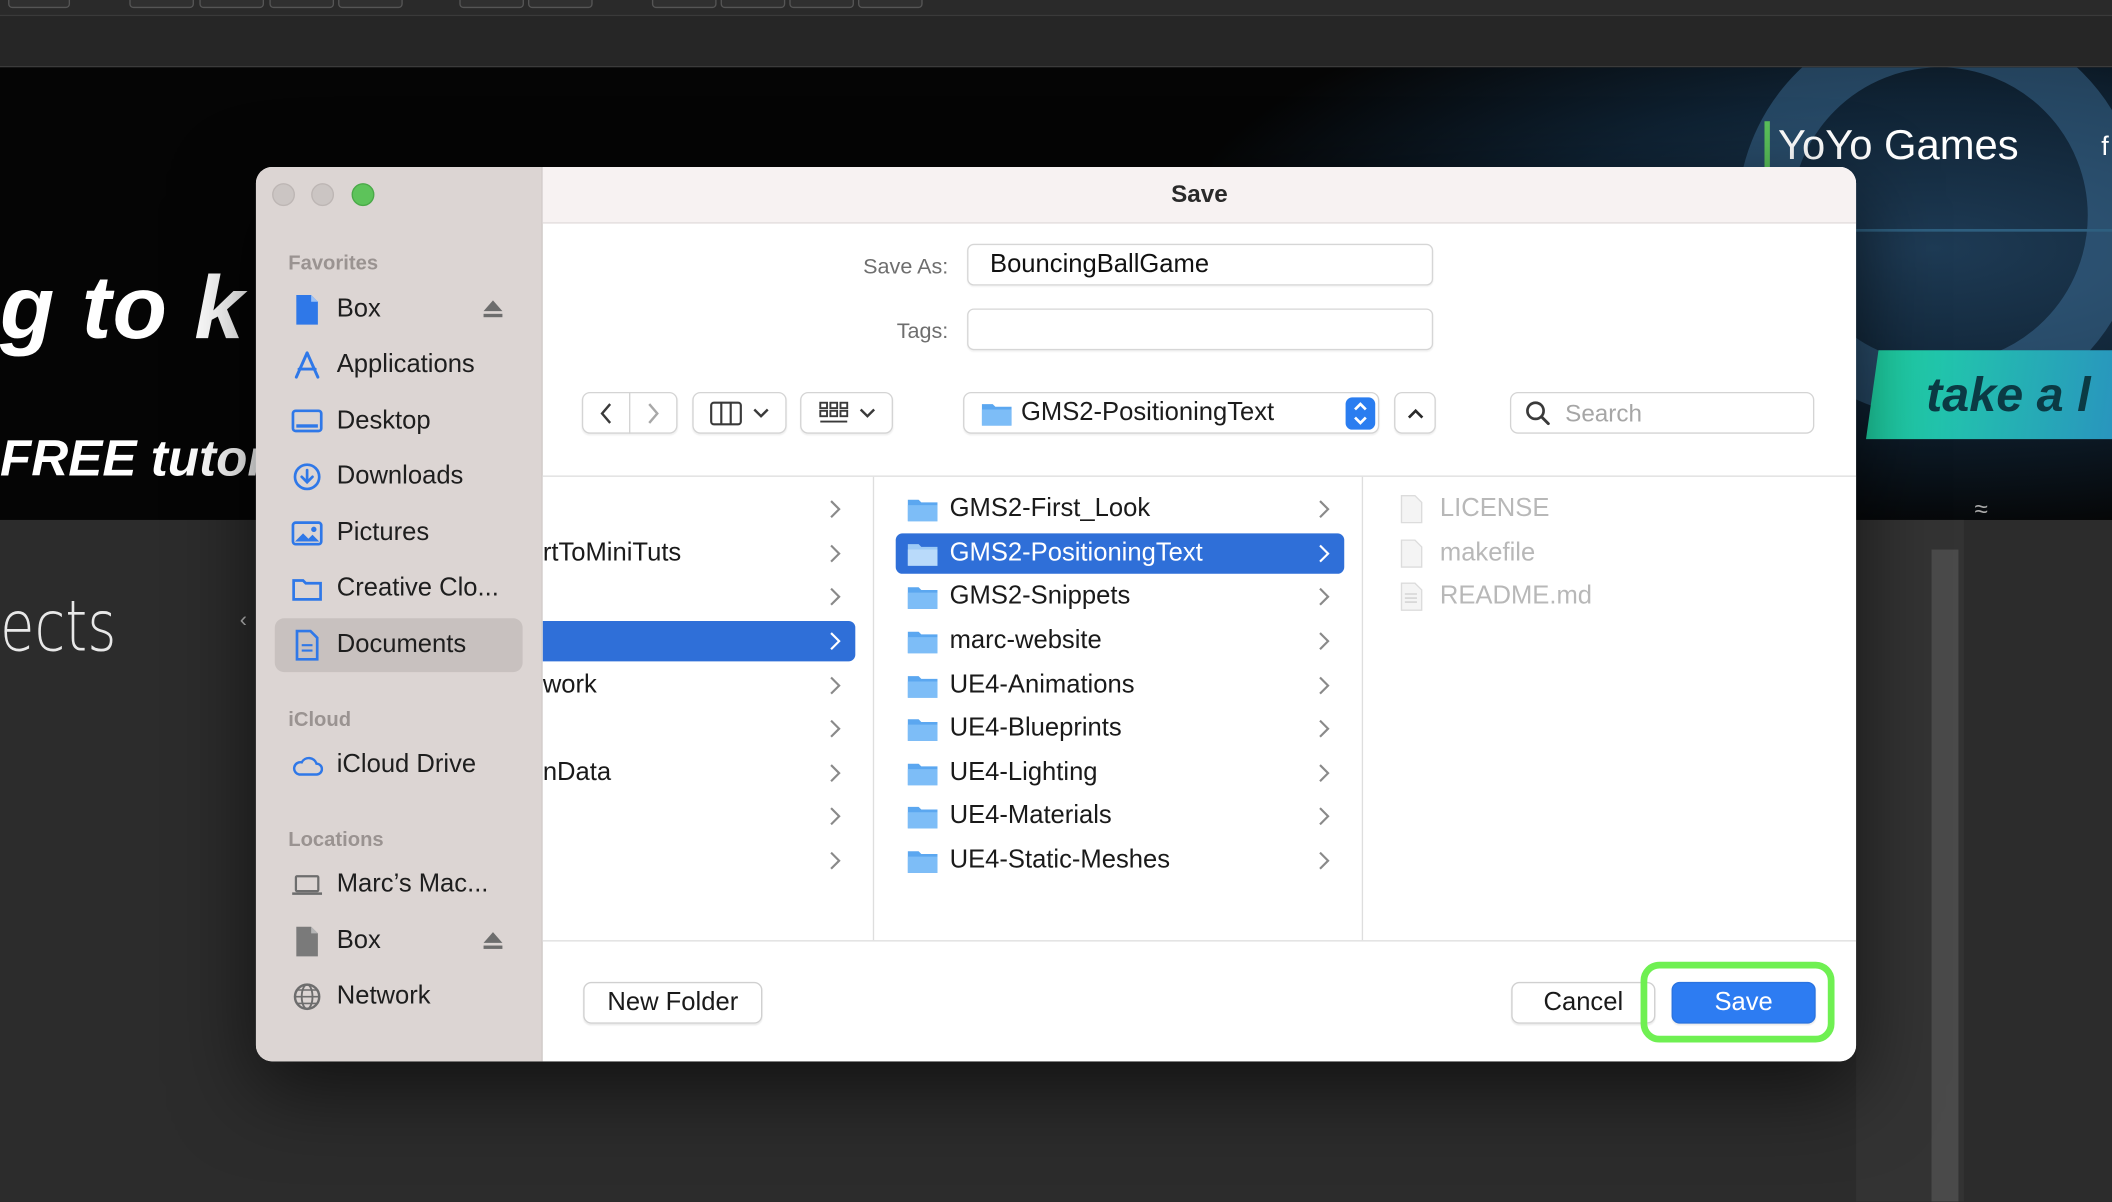  Describe the element at coordinates (1120, 816) in the screenshot. I see `folder-row: UE4-Materials` at that location.